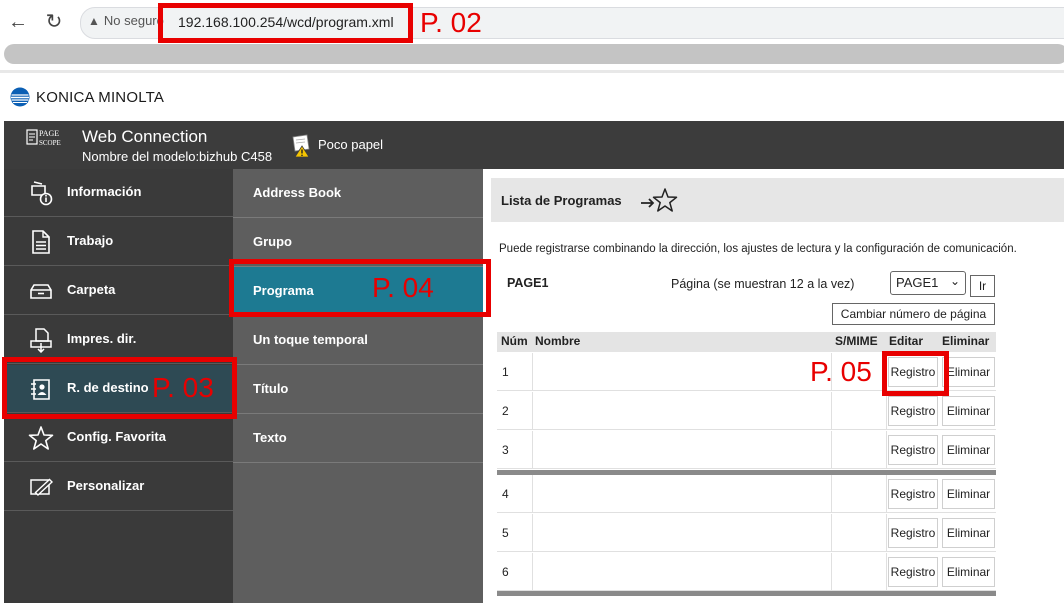  I want to click on pagescope-logo-icon: PAGE SCOPE, so click(43, 138).